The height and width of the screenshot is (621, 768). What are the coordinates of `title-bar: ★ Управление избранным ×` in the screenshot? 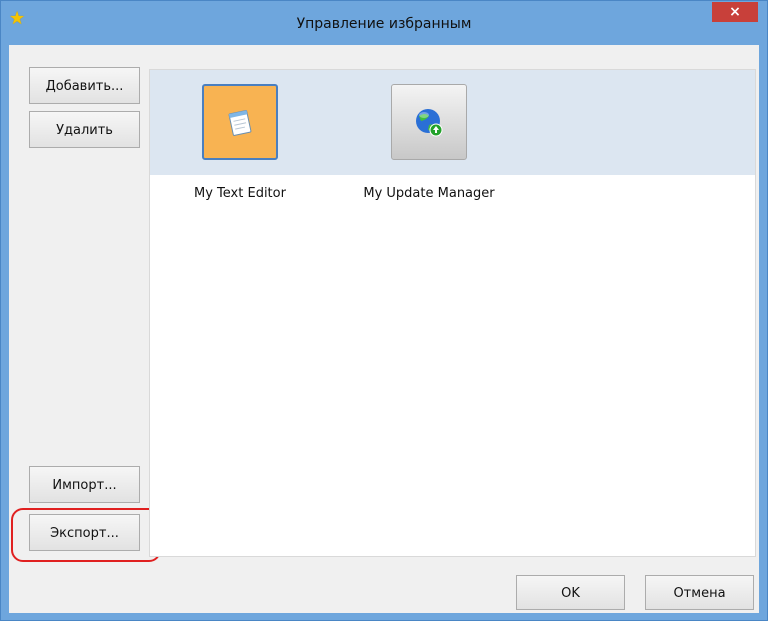 It's located at (384, 23).